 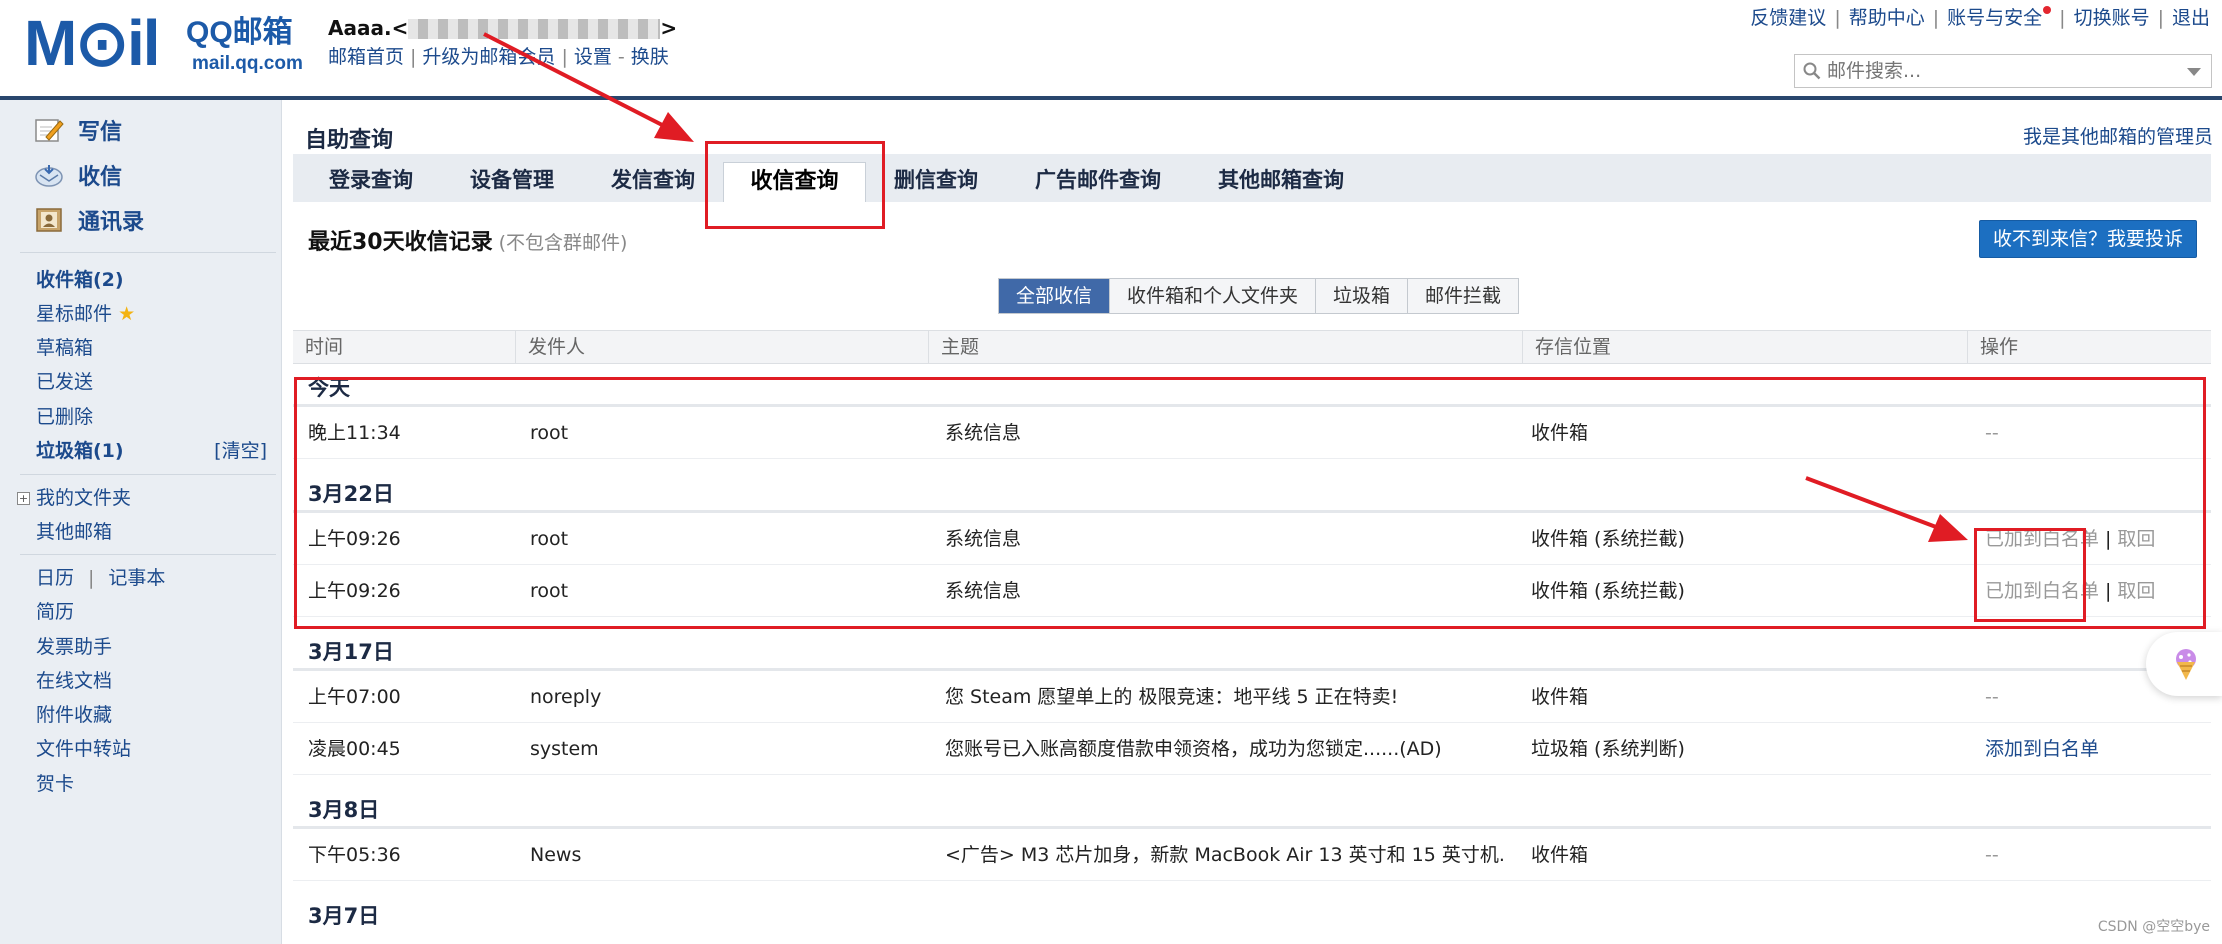 I want to click on floating-assistant-button, so click(x=2184, y=664).